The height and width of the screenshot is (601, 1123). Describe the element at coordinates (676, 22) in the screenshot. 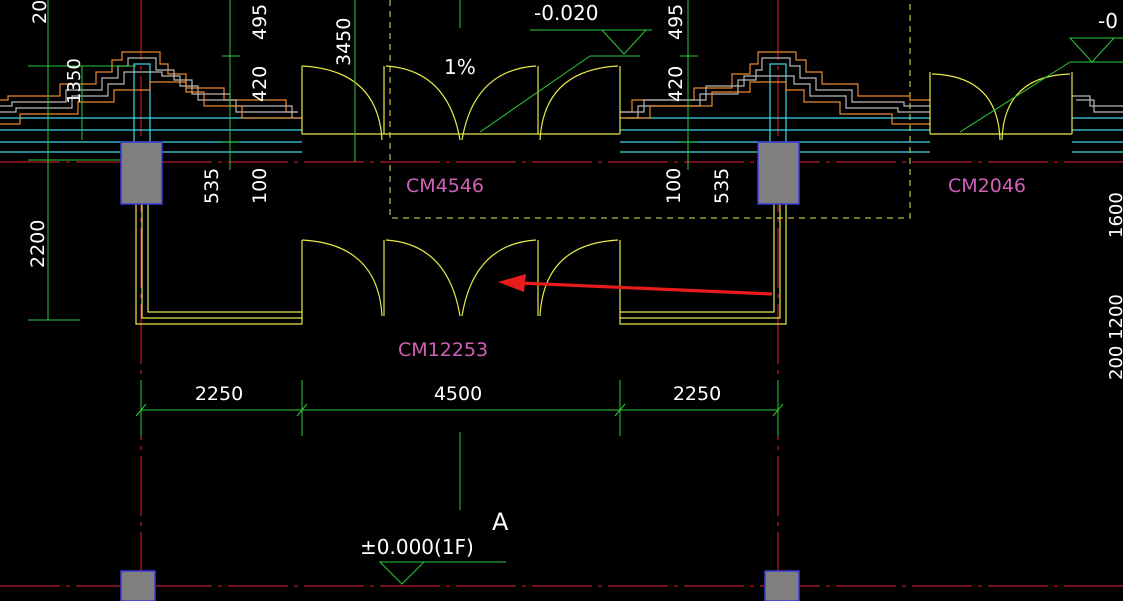

I see `dim-495-right: 495` at that location.